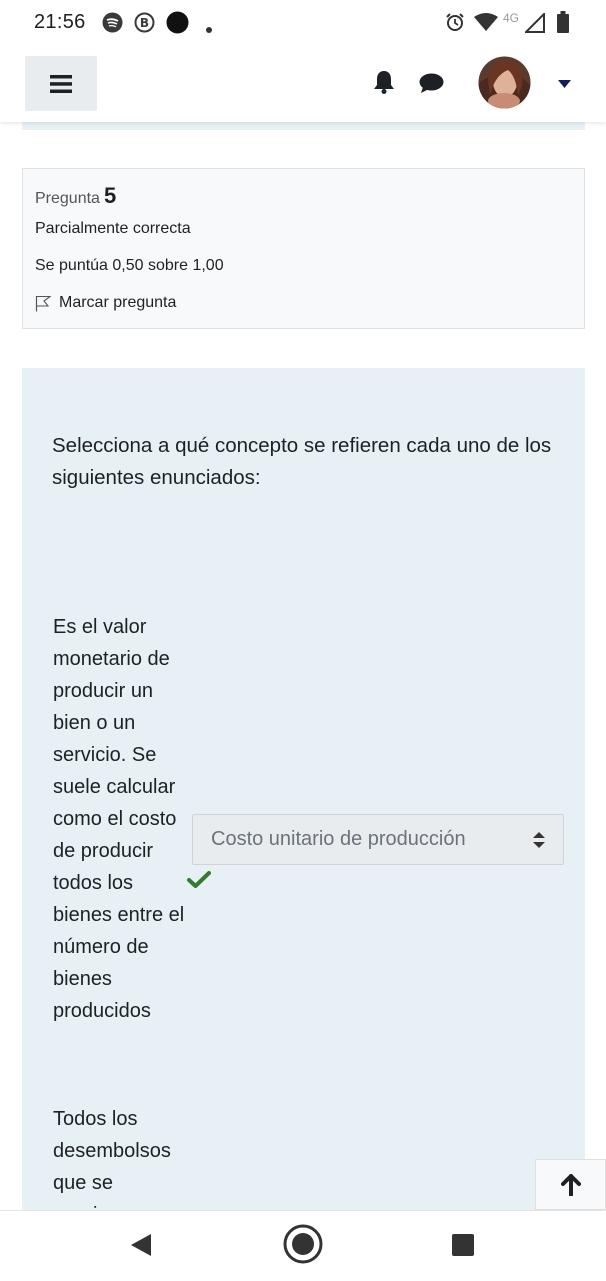 Image resolution: width=606 pixels, height=1281 pixels. What do you see at coordinates (539, 842) in the screenshot?
I see `select-arrows-icon` at bounding box center [539, 842].